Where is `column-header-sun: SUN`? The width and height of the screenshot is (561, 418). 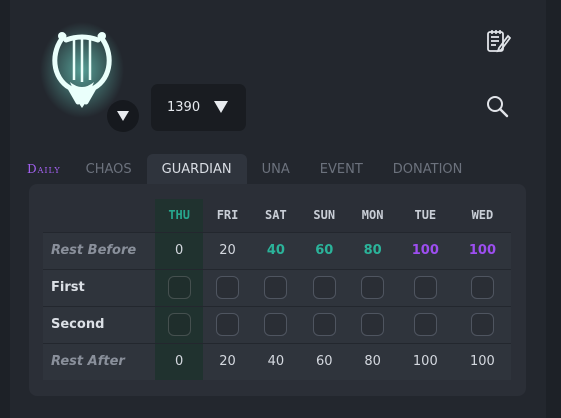
column-header-sun: SUN is located at coordinates (324, 215).